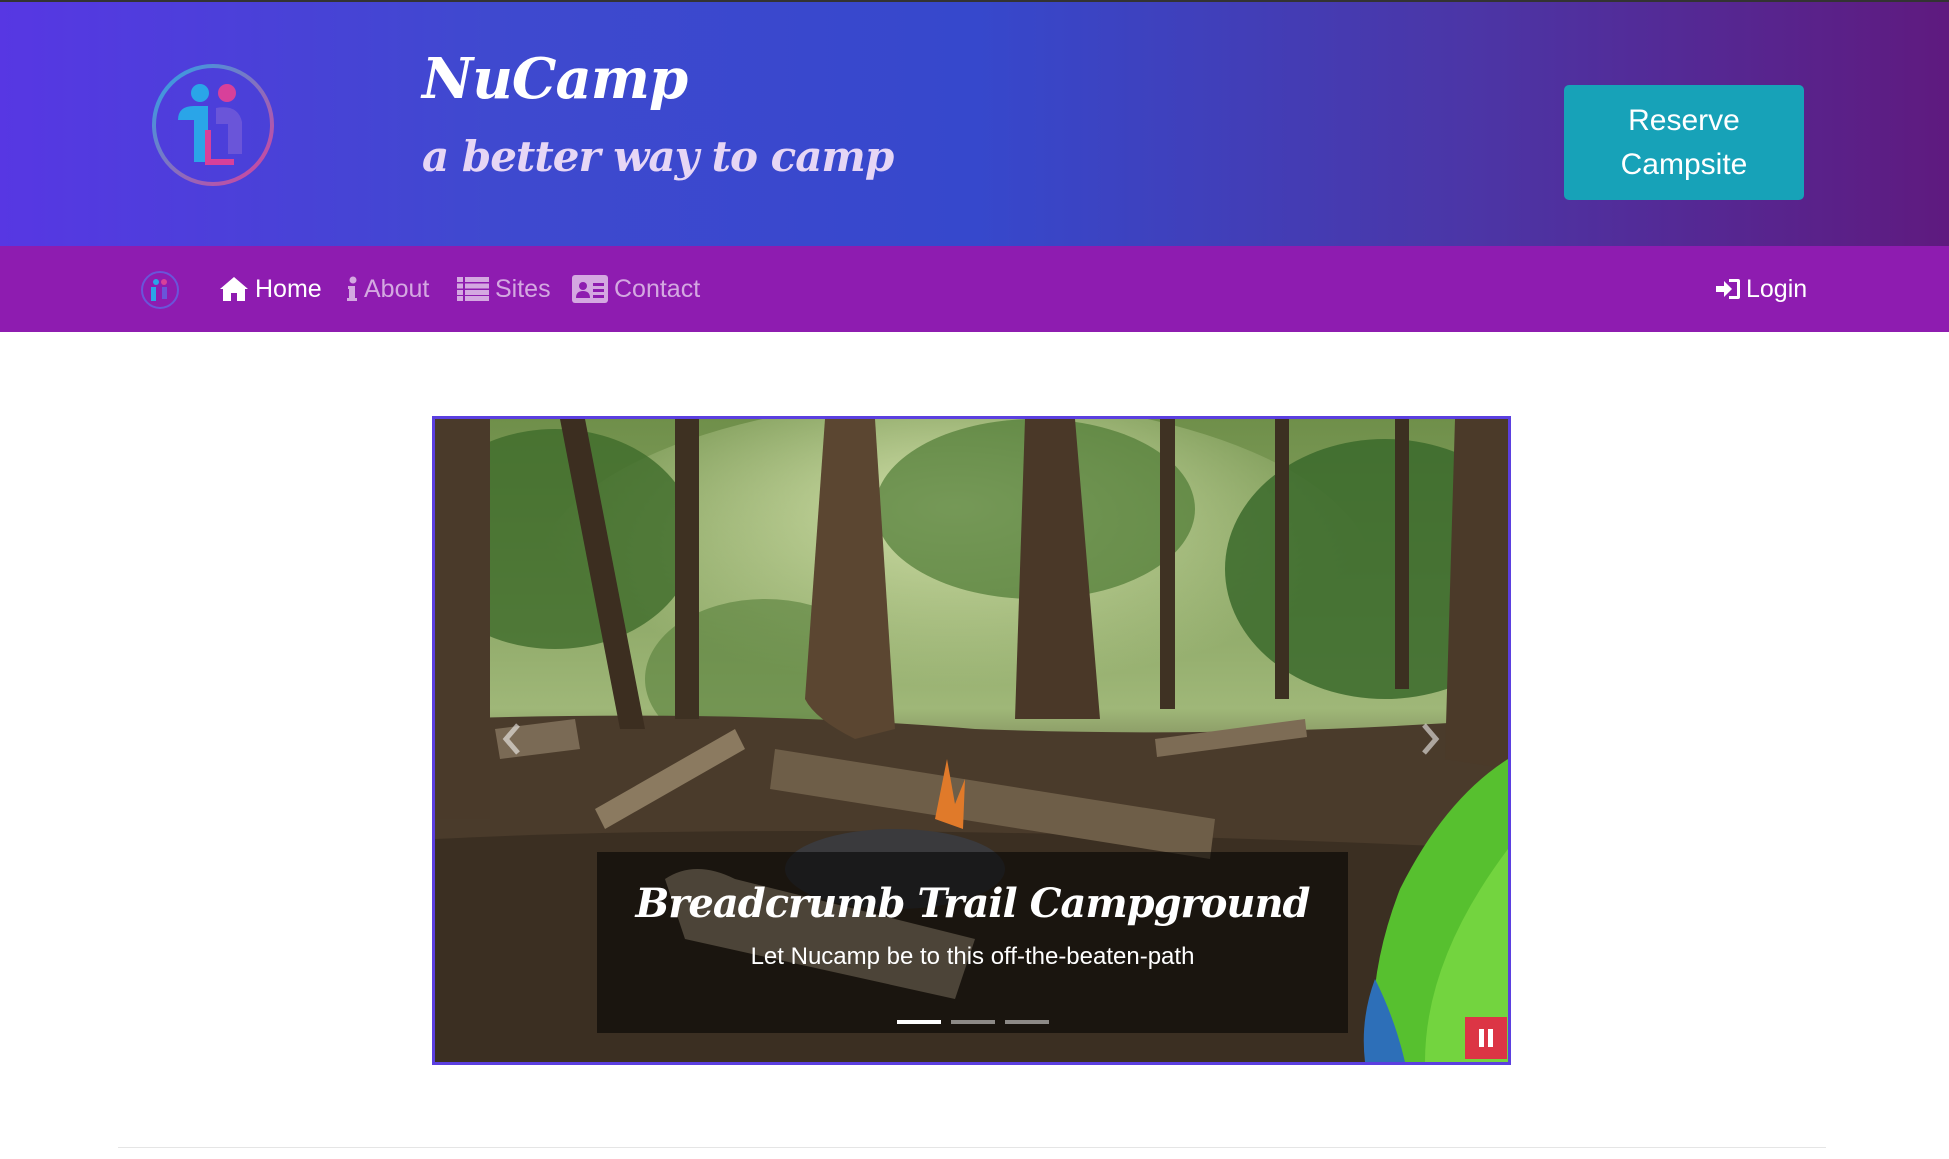  I want to click on brand-tagline: a better way to camp, so click(658, 156).